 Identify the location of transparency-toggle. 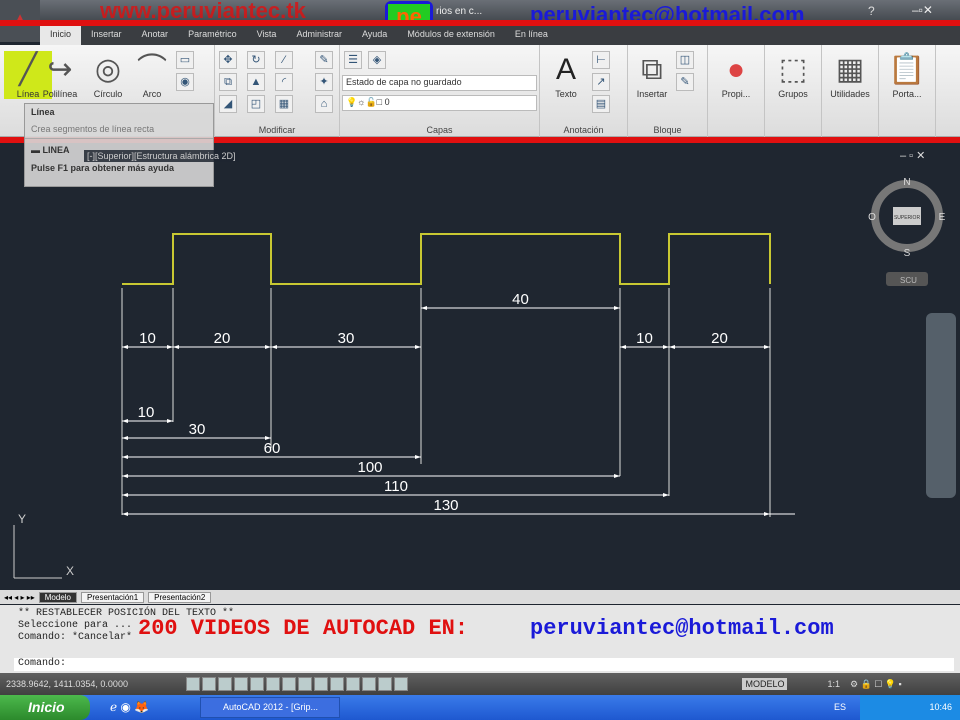
(369, 684).